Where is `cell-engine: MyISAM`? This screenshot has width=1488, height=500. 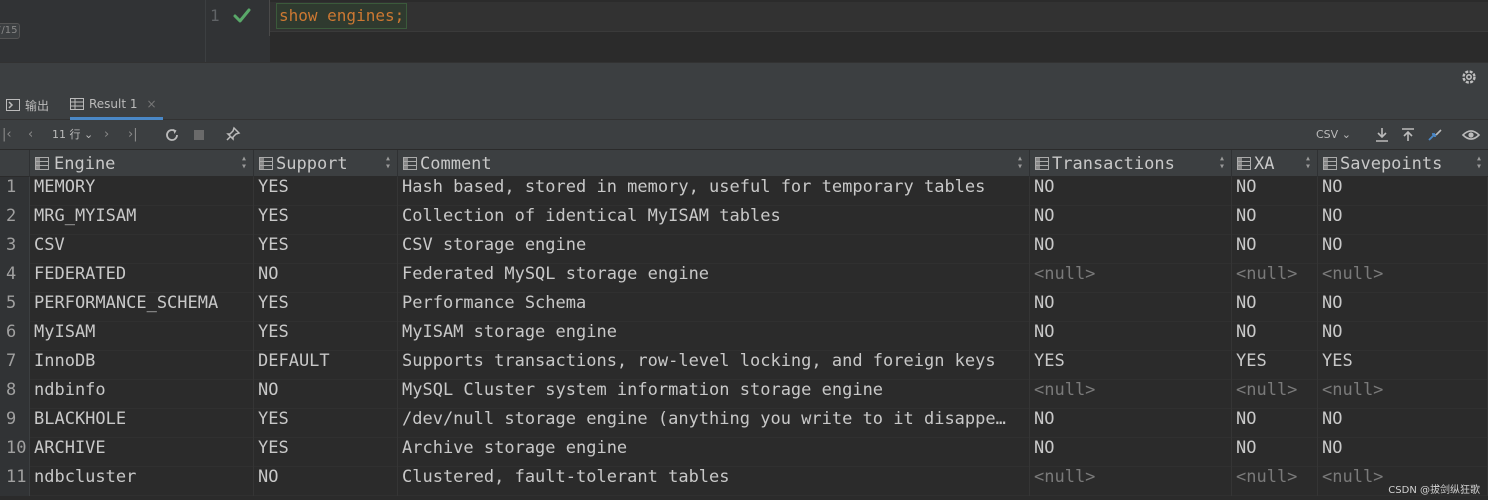 cell-engine: MyISAM is located at coordinates (142, 336).